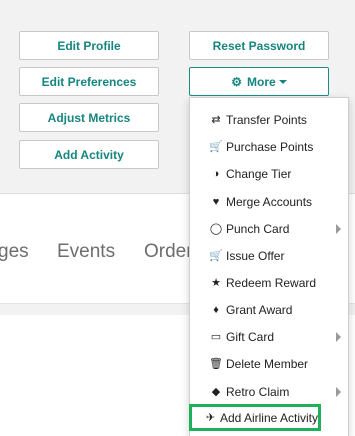 This screenshot has height=436, width=355. Describe the element at coordinates (282, 81) in the screenshot. I see `caret-down-icon` at that location.